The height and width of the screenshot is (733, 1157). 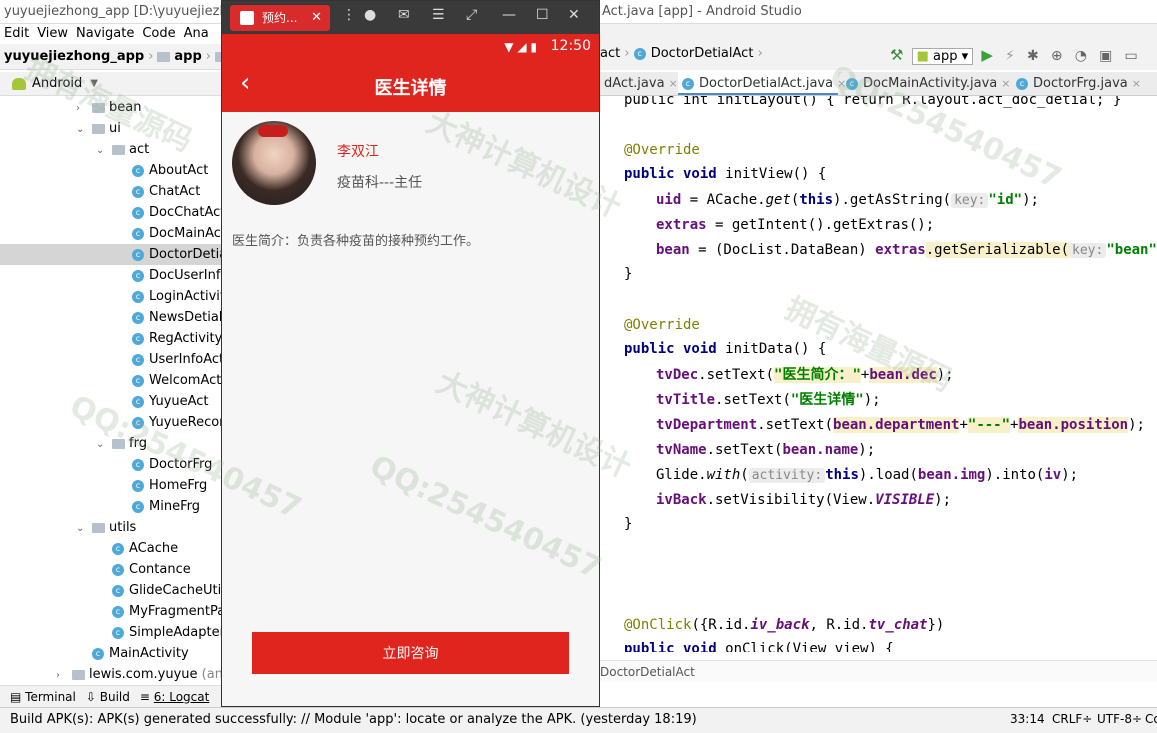 What do you see at coordinates (179, 56) in the screenshot?
I see `nav-module: app` at bounding box center [179, 56].